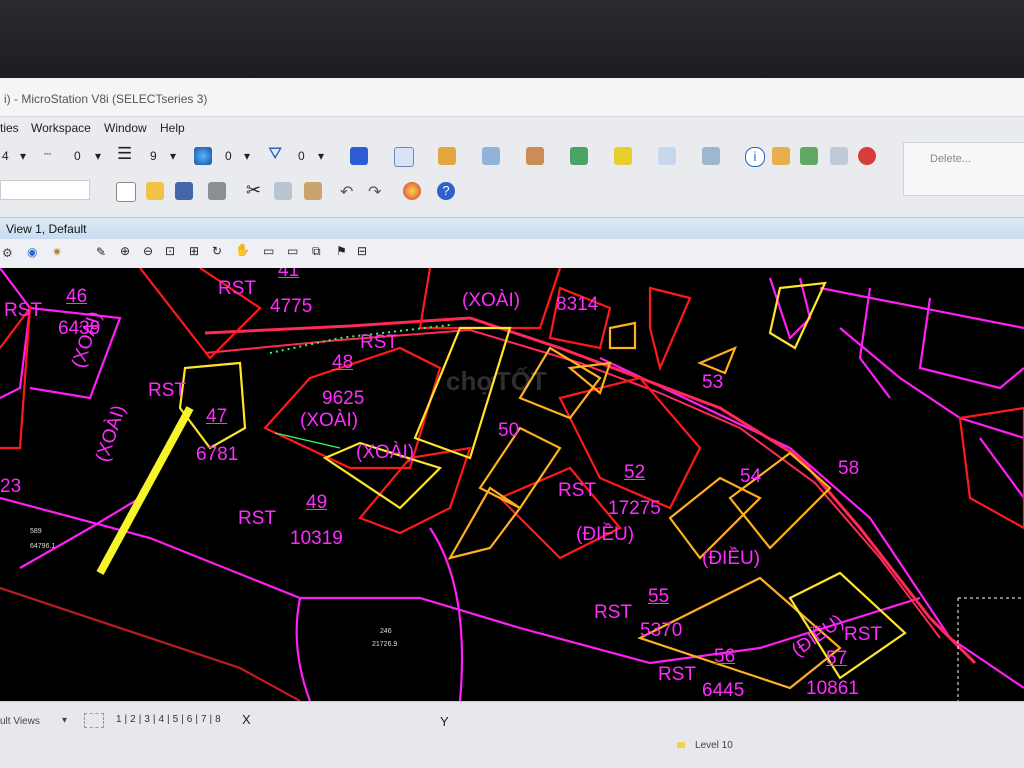 This screenshot has width=1024, height=768. Describe the element at coordinates (362, 251) in the screenshot. I see `clip-volume-icon: ⊟` at that location.